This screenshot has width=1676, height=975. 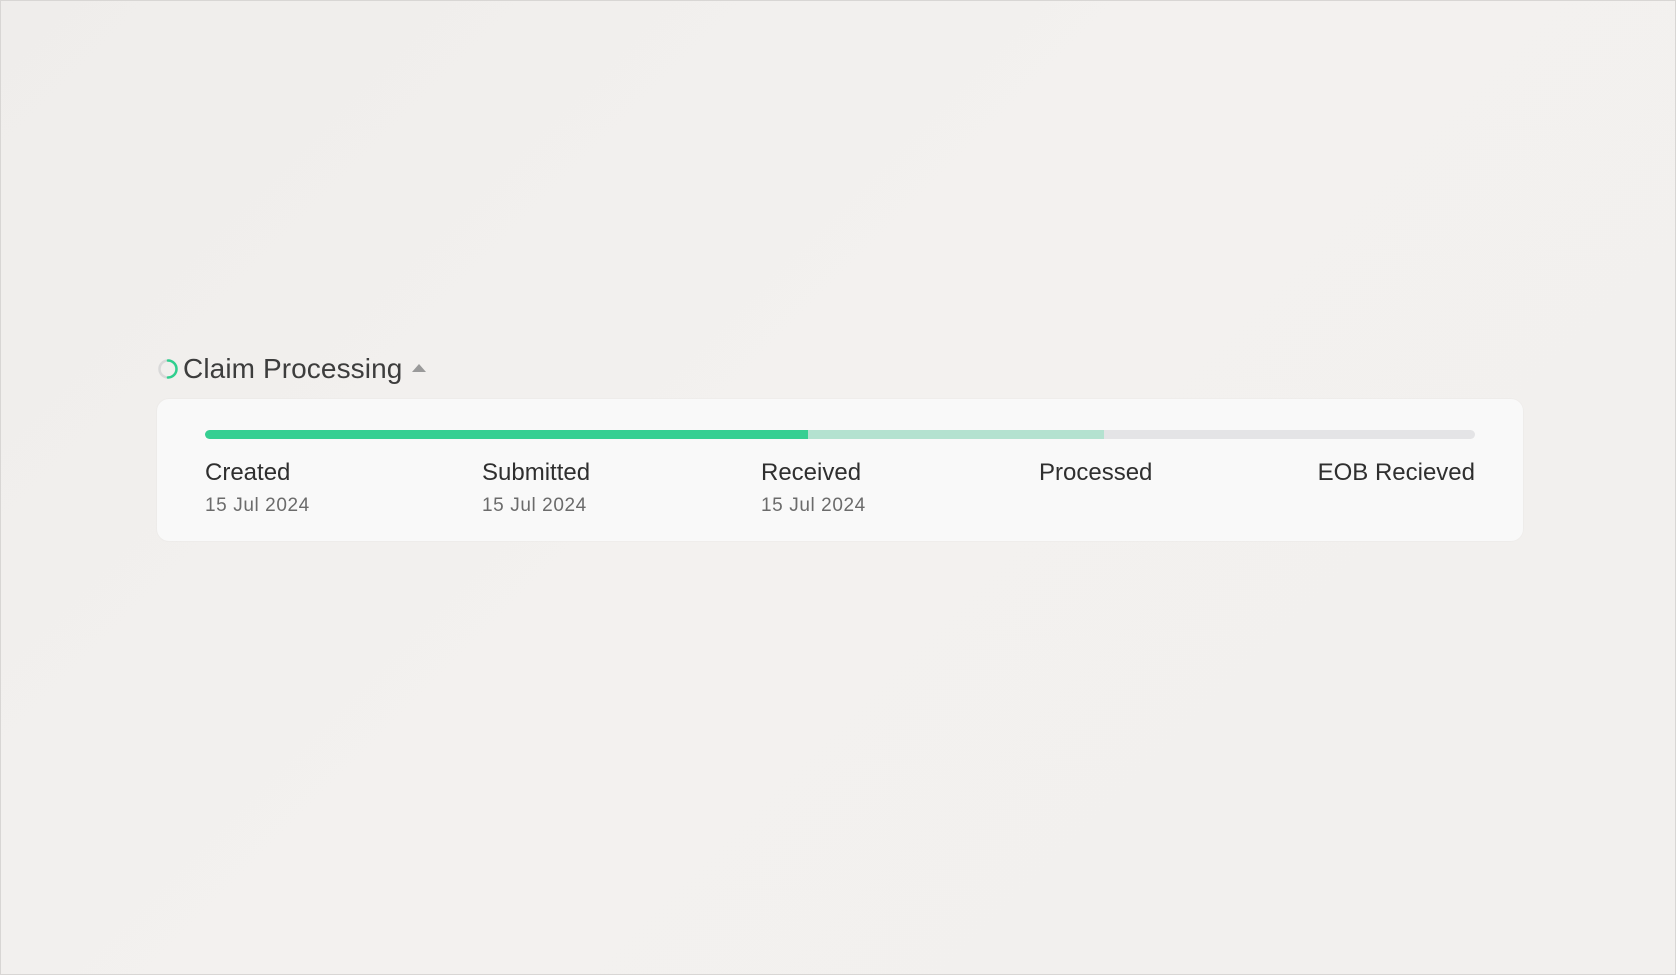 What do you see at coordinates (536, 488) in the screenshot?
I see `step-submitted: Submitted 15 Jul 2024` at bounding box center [536, 488].